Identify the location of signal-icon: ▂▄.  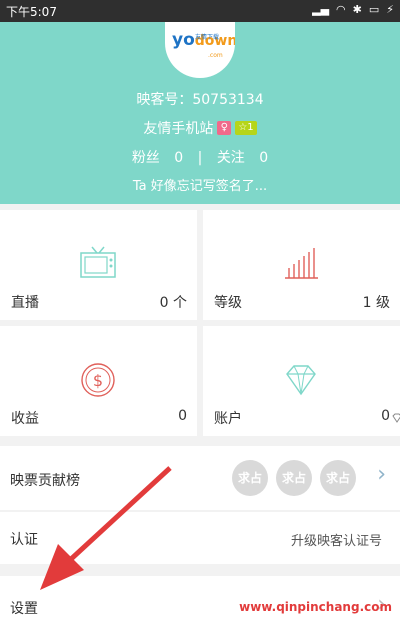
(321, 9).